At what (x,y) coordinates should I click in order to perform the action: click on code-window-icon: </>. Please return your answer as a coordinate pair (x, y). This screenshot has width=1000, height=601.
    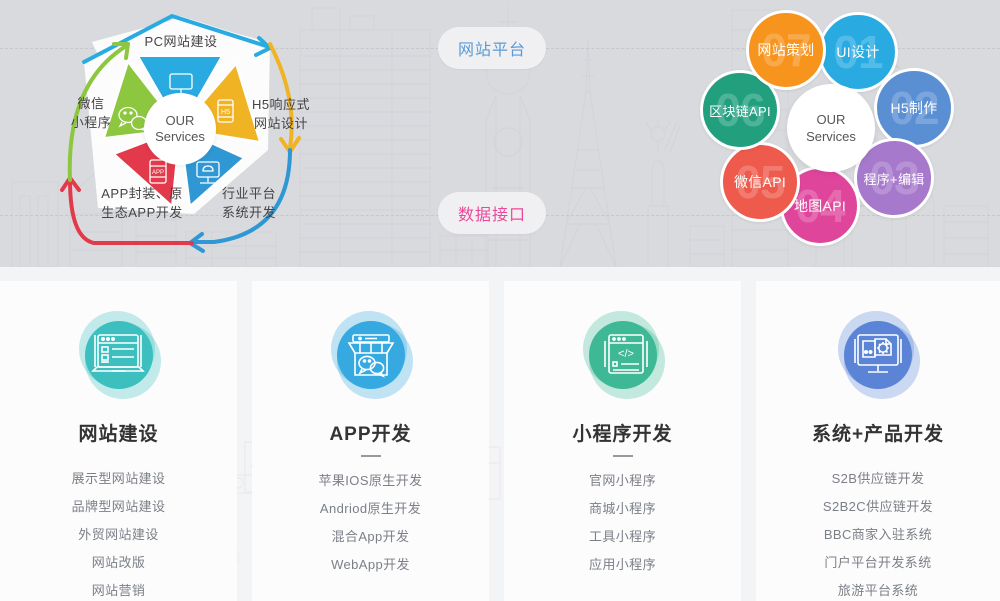
    Looking at the image, I should click on (623, 355).